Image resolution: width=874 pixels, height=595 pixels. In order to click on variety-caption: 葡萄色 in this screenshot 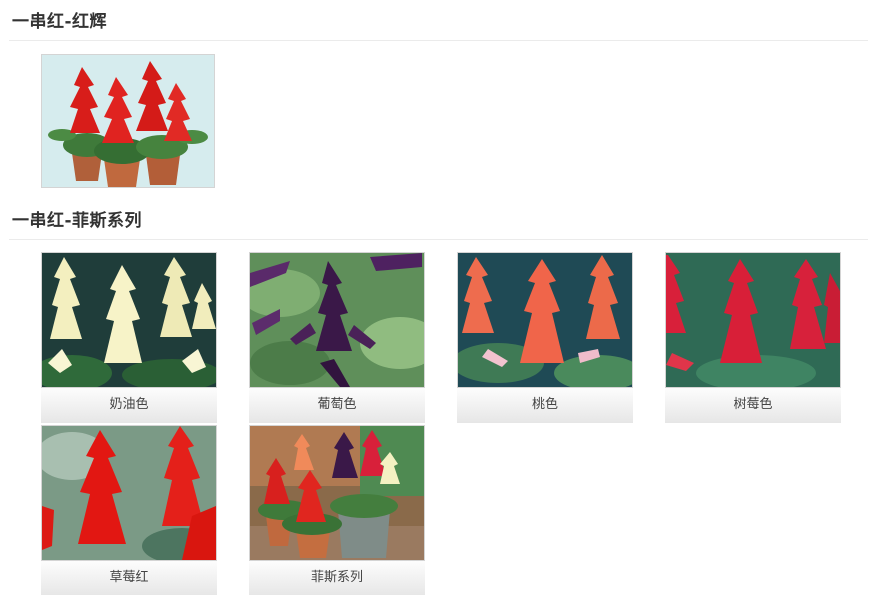, I will do `click(337, 405)`.